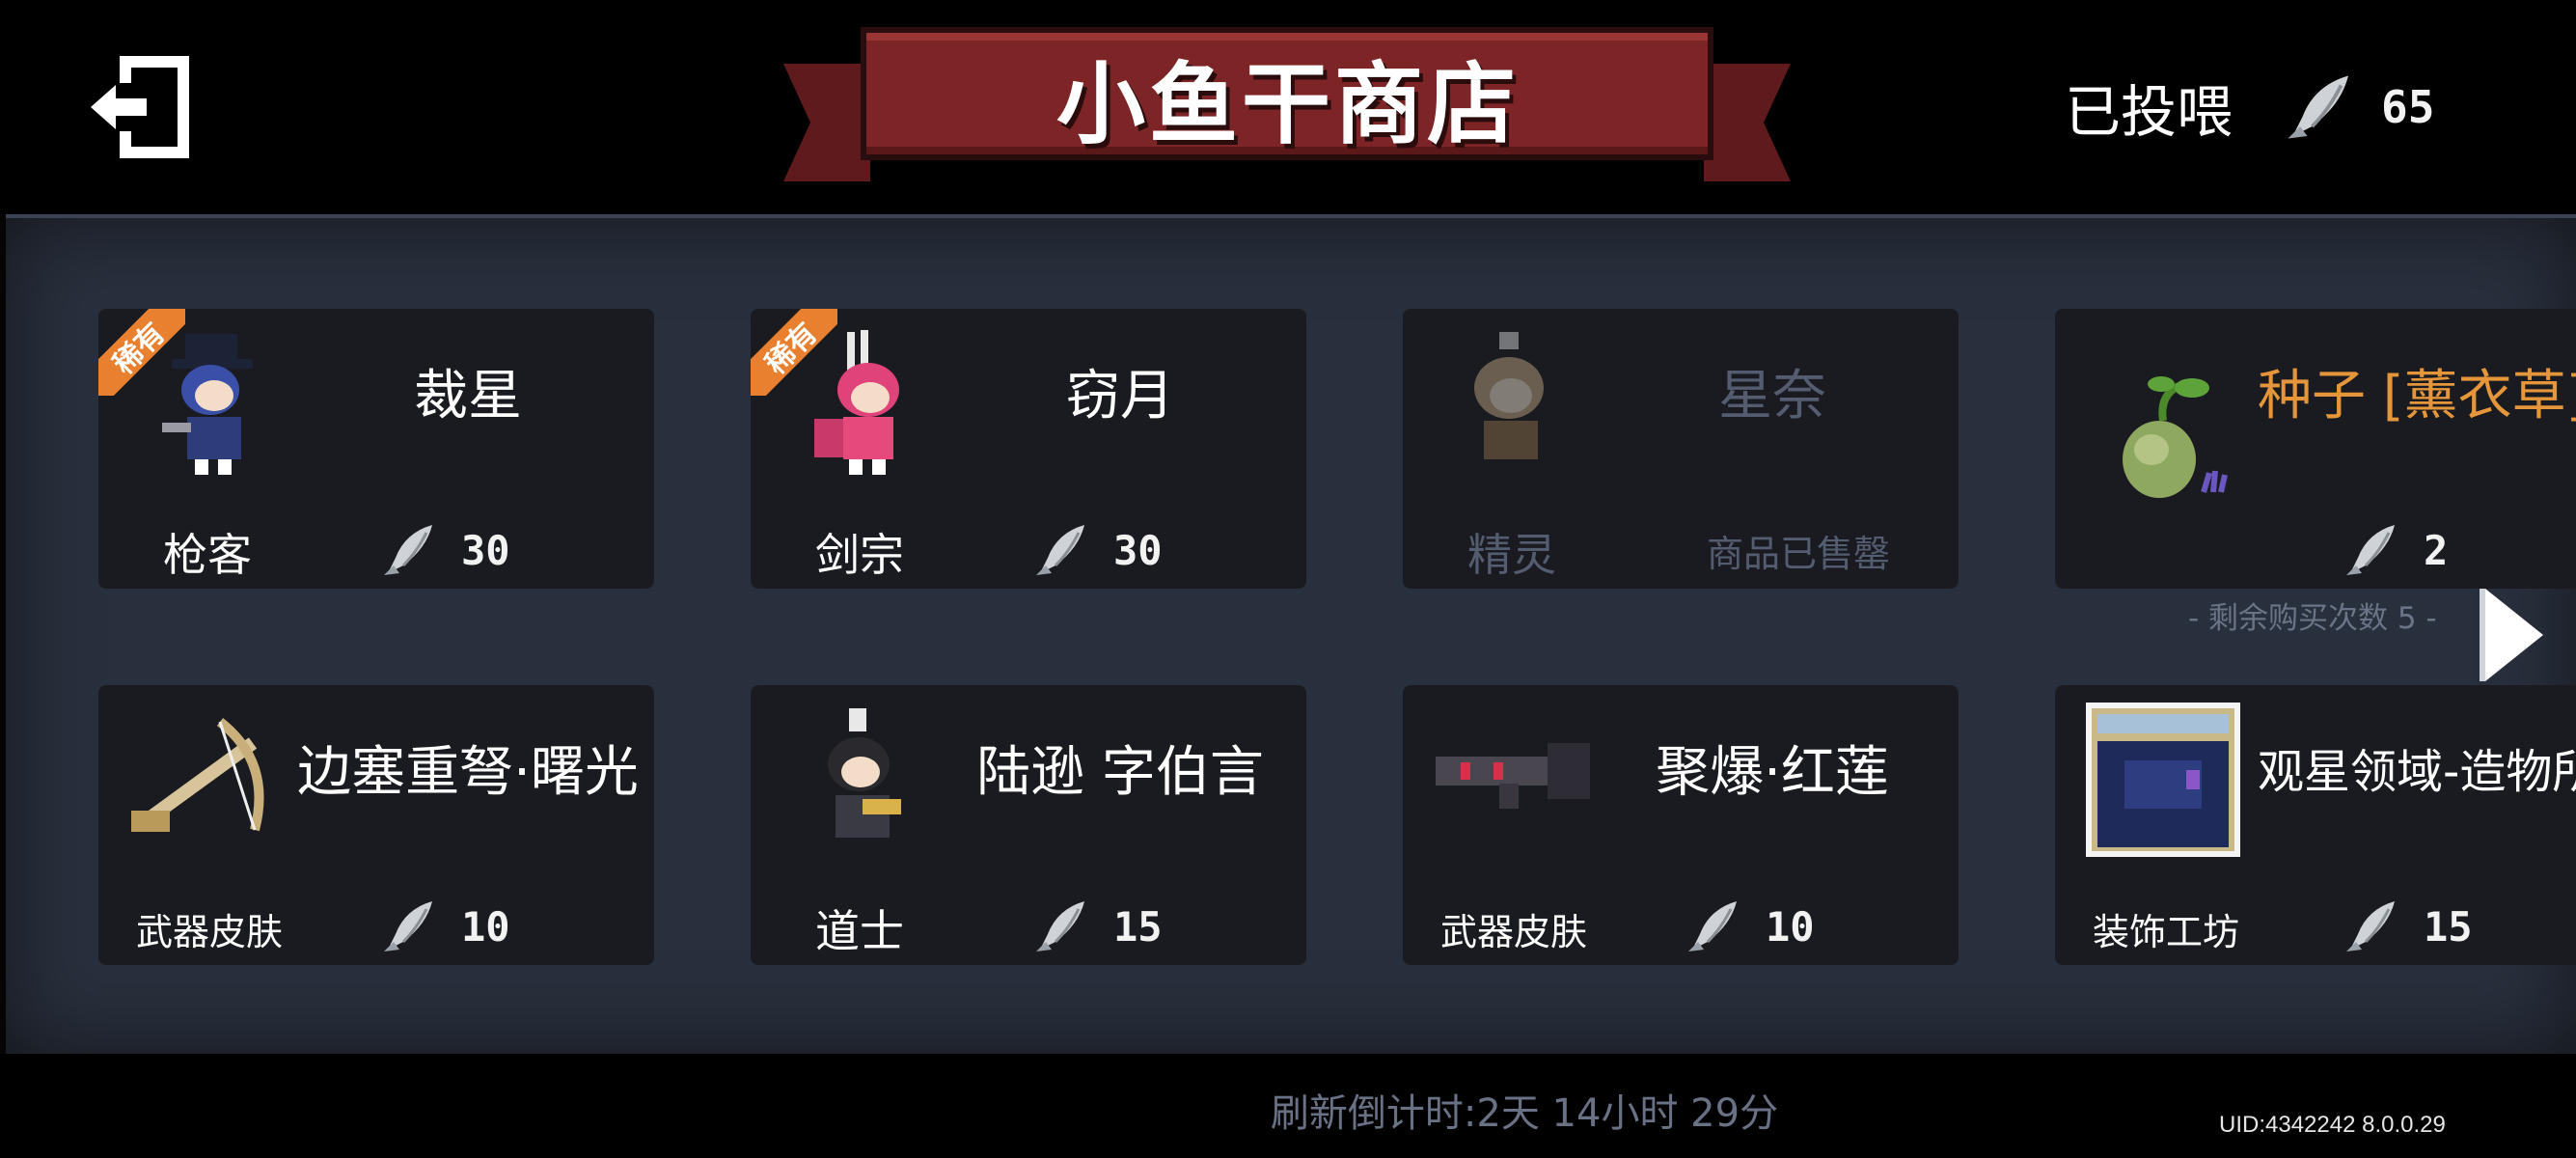 This screenshot has height=1158, width=2576. What do you see at coordinates (2417, 772) in the screenshot?
I see `item-name: 观星领域-造物所` at bounding box center [2417, 772].